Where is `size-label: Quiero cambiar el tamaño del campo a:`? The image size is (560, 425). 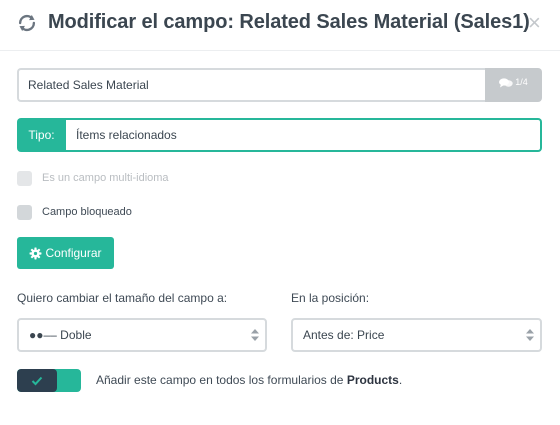 size-label: Quiero cambiar el tamaño del campo a: is located at coordinates (122, 298).